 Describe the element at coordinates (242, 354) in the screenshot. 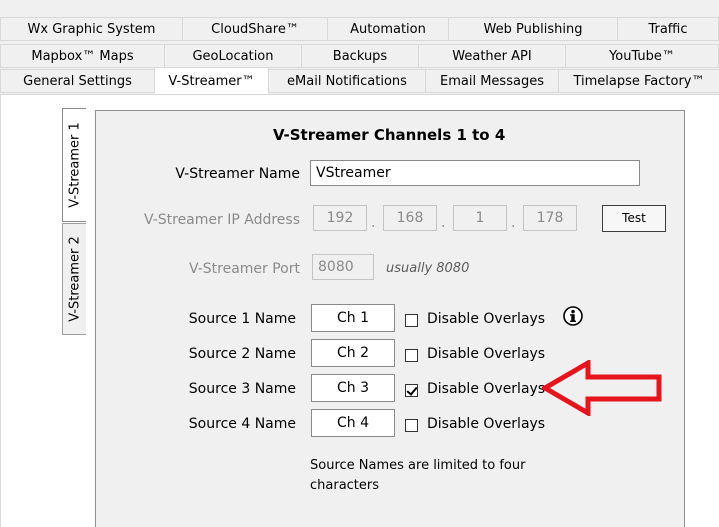

I see `source-2-label: Source 2 Name` at that location.